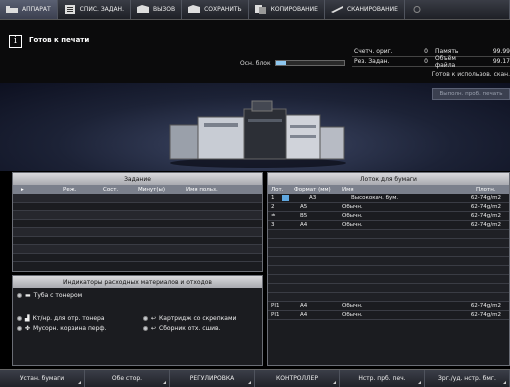 This screenshot has height=387, width=510. I want to click on tab-job-list: СПИС. ЗАДАН., so click(94, 9).